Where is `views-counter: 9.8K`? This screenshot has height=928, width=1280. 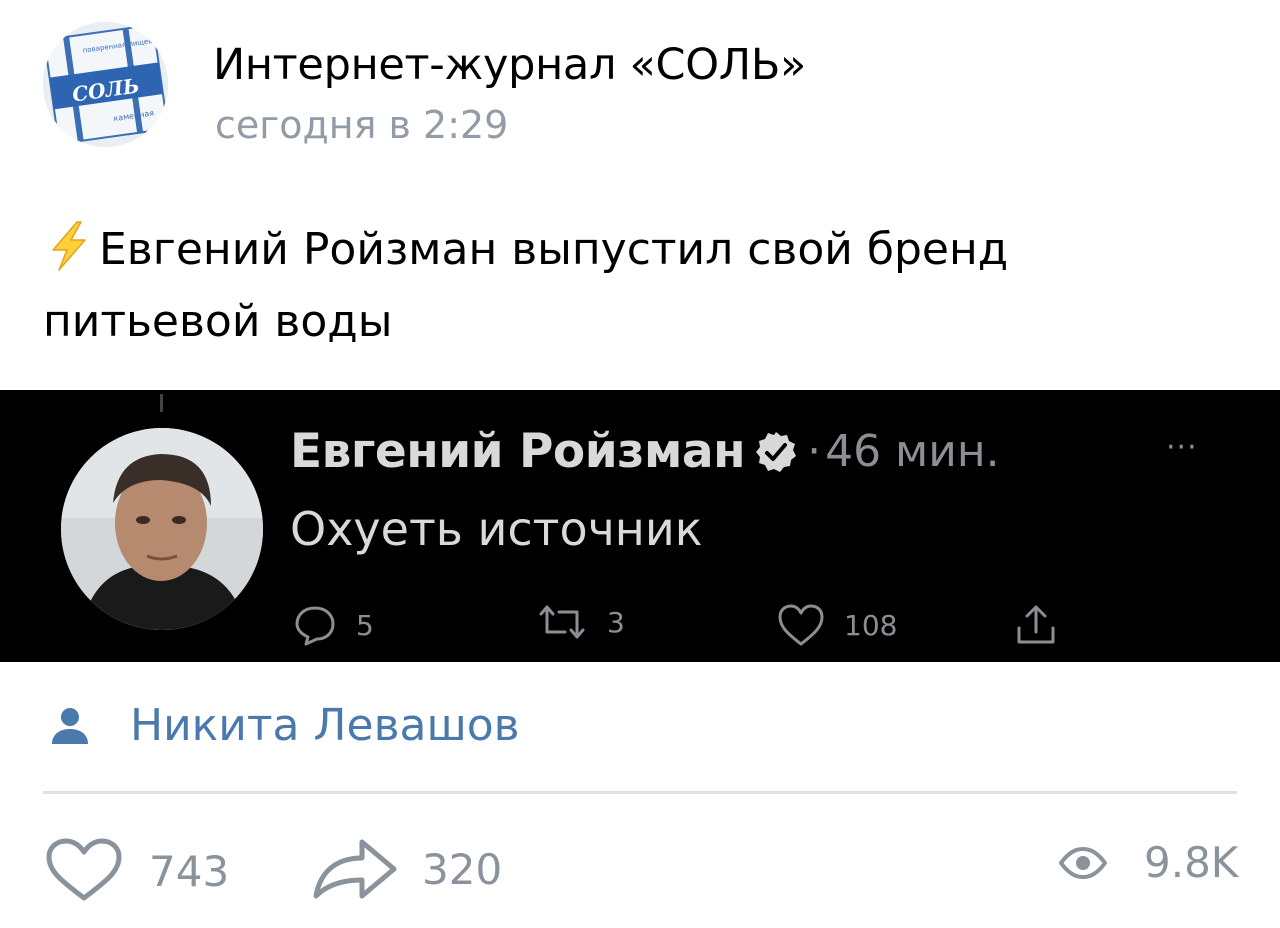 views-counter: 9.8K is located at coordinates (1148, 862).